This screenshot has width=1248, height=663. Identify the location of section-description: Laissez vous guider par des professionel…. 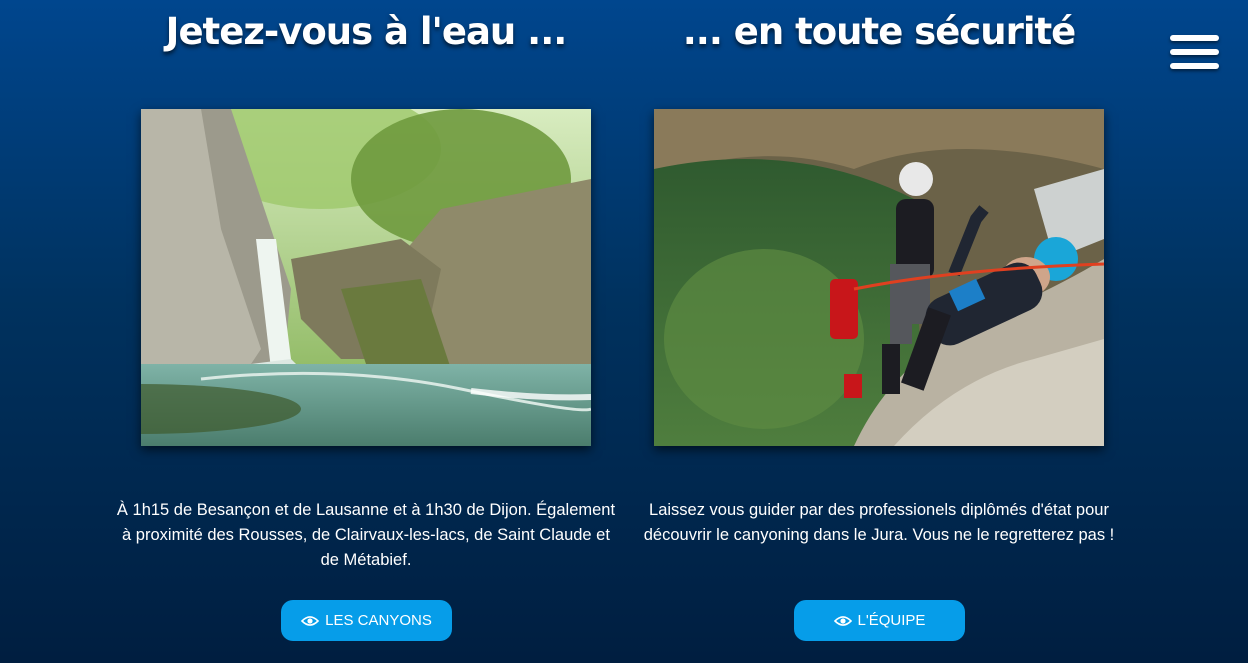
(879, 522).